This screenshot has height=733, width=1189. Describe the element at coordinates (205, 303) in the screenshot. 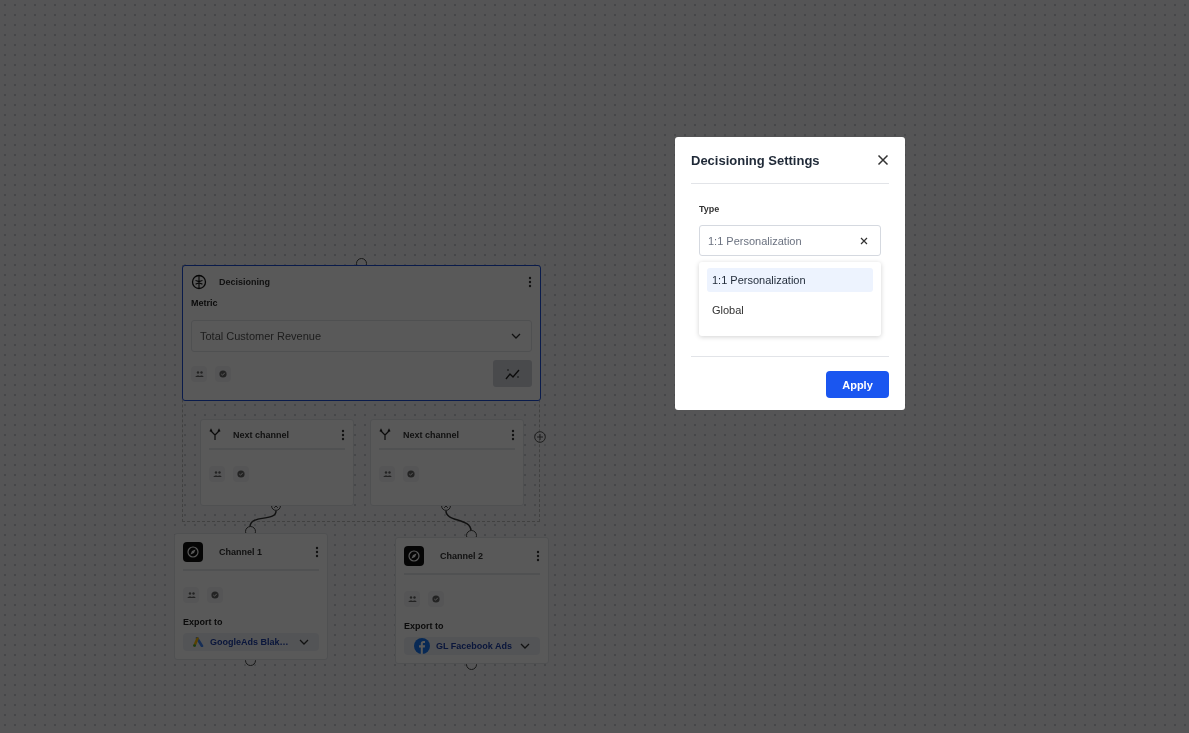

I see `metric-label: Metric` at that location.